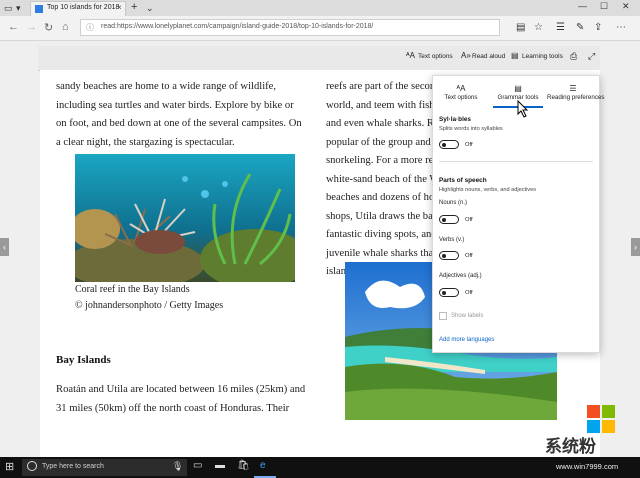 Image resolution: width=640 pixels, height=478 pixels. Describe the element at coordinates (48, 27) in the screenshot. I see `refresh-icon: ↻` at that location.